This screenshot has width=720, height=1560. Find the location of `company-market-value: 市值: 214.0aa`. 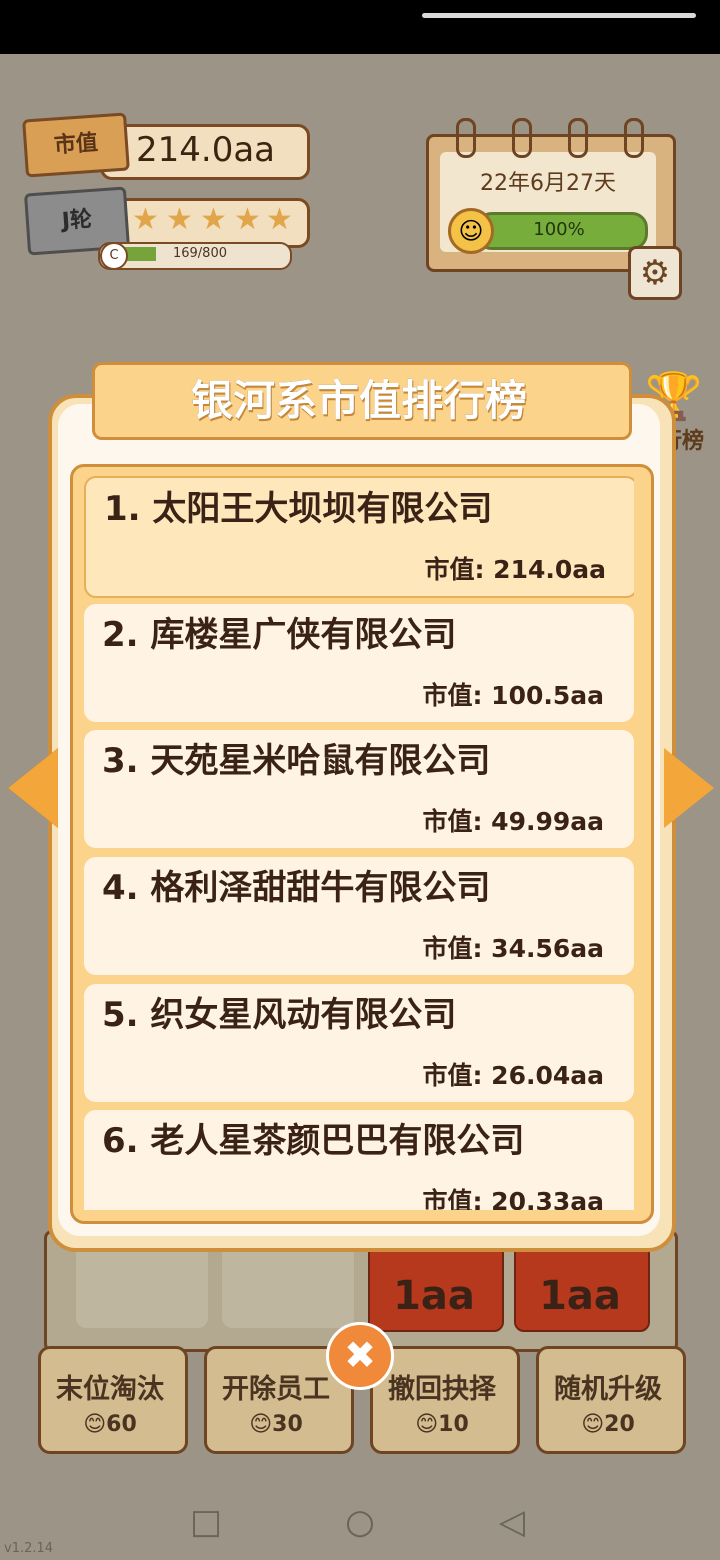

company-market-value: 市值: 214.0aa is located at coordinates (515, 569).